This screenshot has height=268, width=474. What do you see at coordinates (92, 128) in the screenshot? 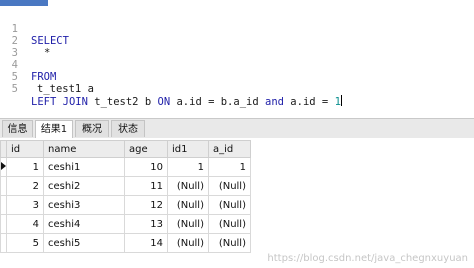
I see `tab-profile: 概况` at bounding box center [92, 128].